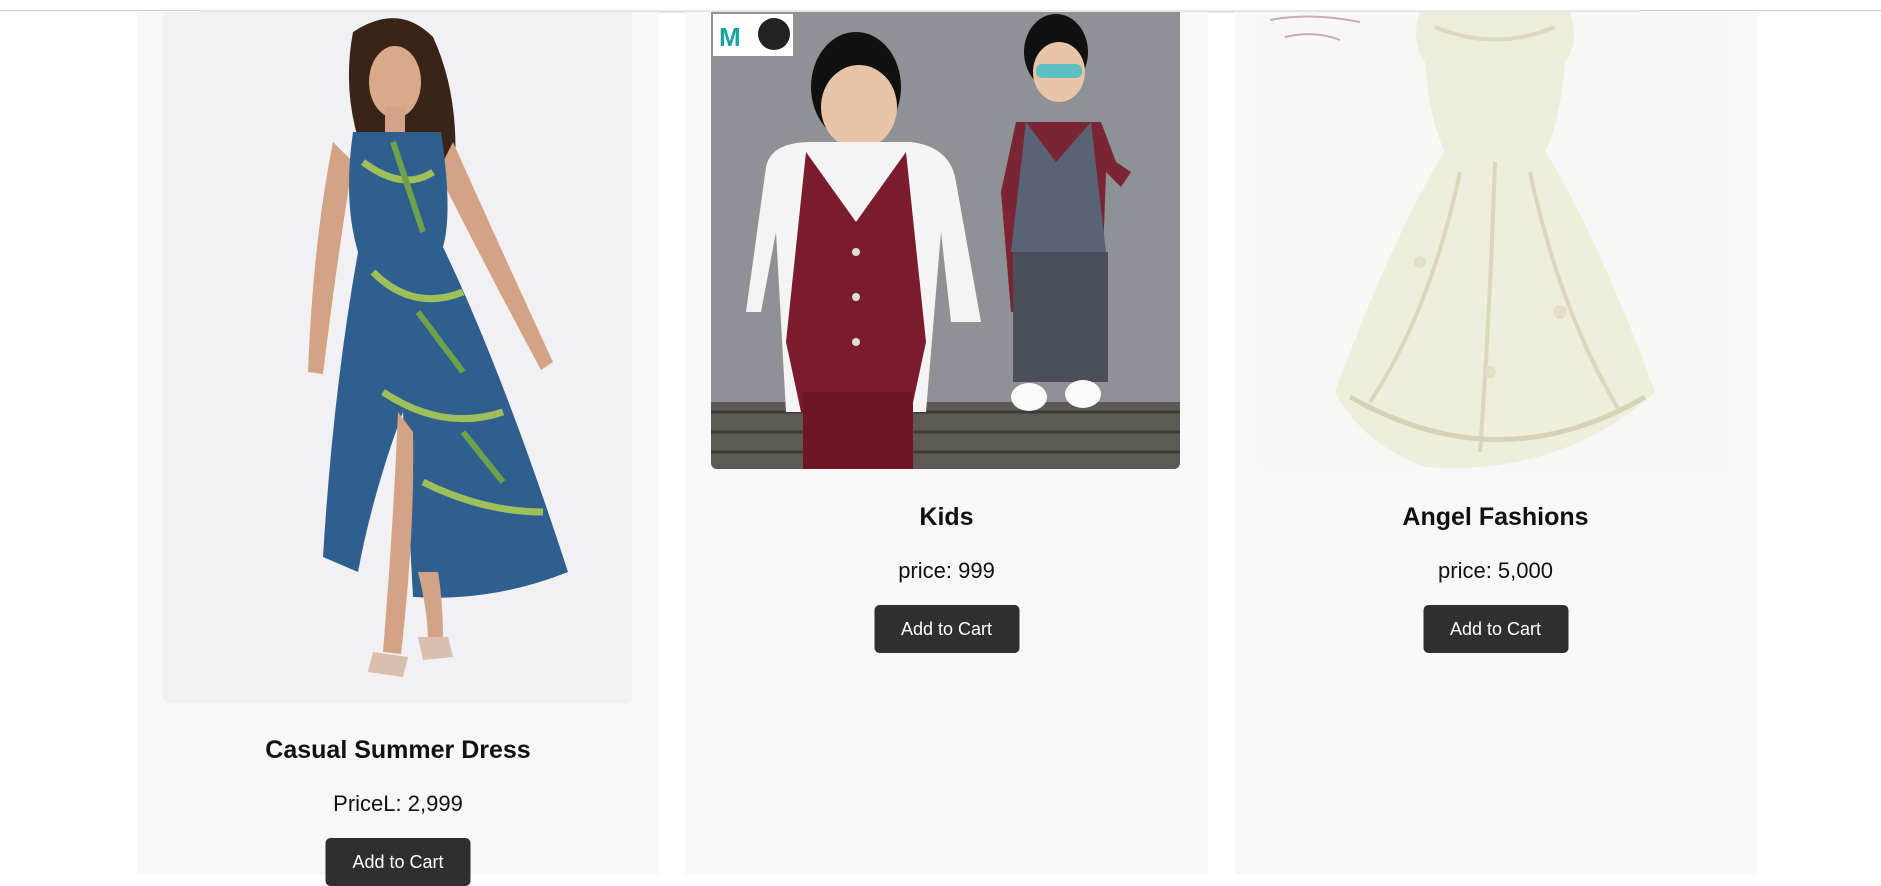  I want to click on product-price: price: 999, so click(946, 570).